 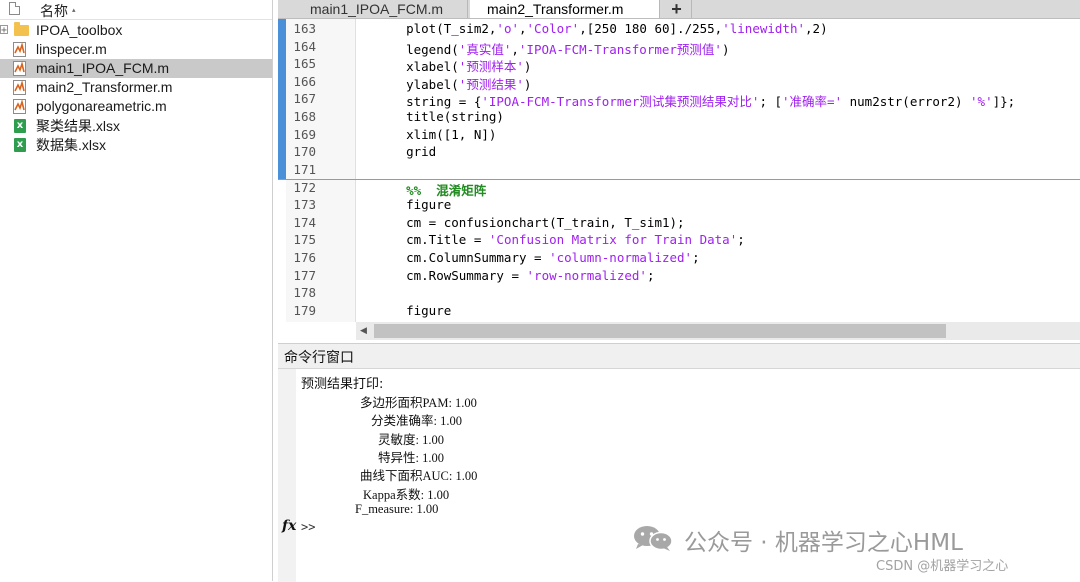 I want to click on output-line: 预测结果打印:, so click(x=342, y=384).